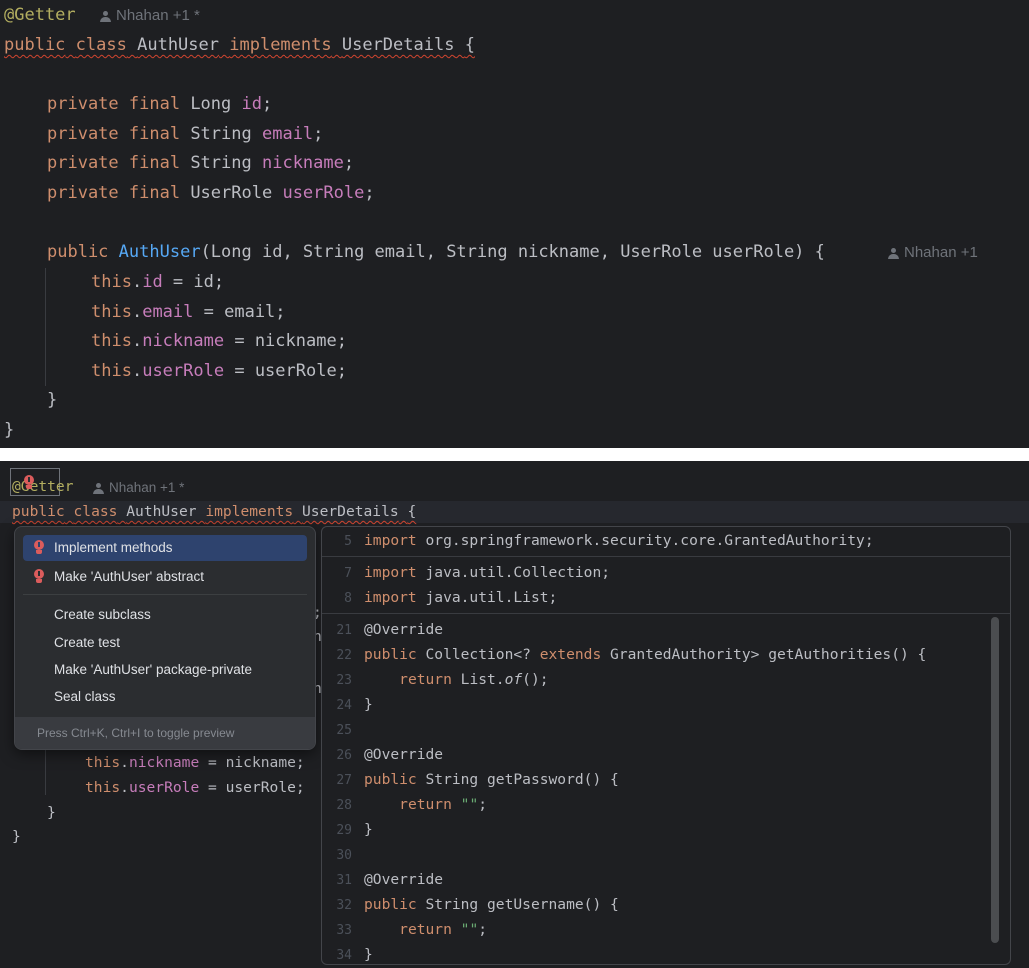  I want to click on assignment-line: this.email = email;, so click(188, 312).